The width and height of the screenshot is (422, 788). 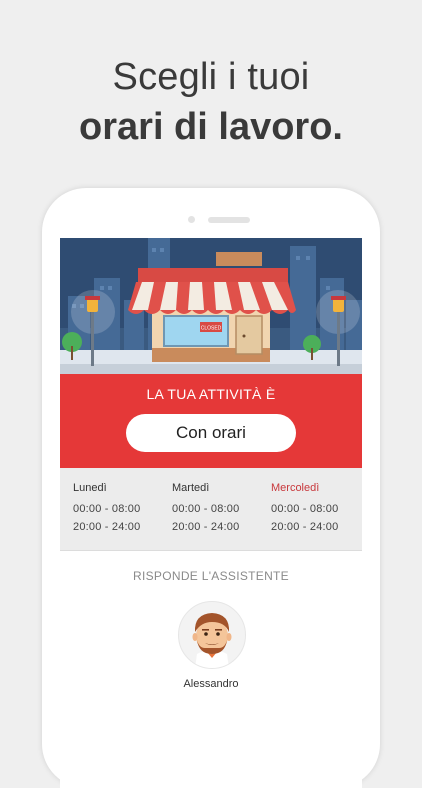 I want to click on assistant-name: Alessandro, so click(x=211, y=684).